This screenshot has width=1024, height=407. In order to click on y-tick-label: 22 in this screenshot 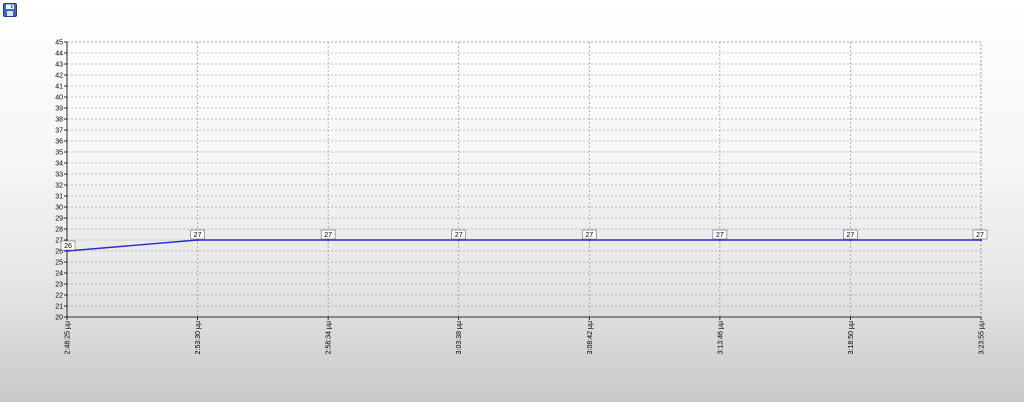, I will do `click(59, 296)`.